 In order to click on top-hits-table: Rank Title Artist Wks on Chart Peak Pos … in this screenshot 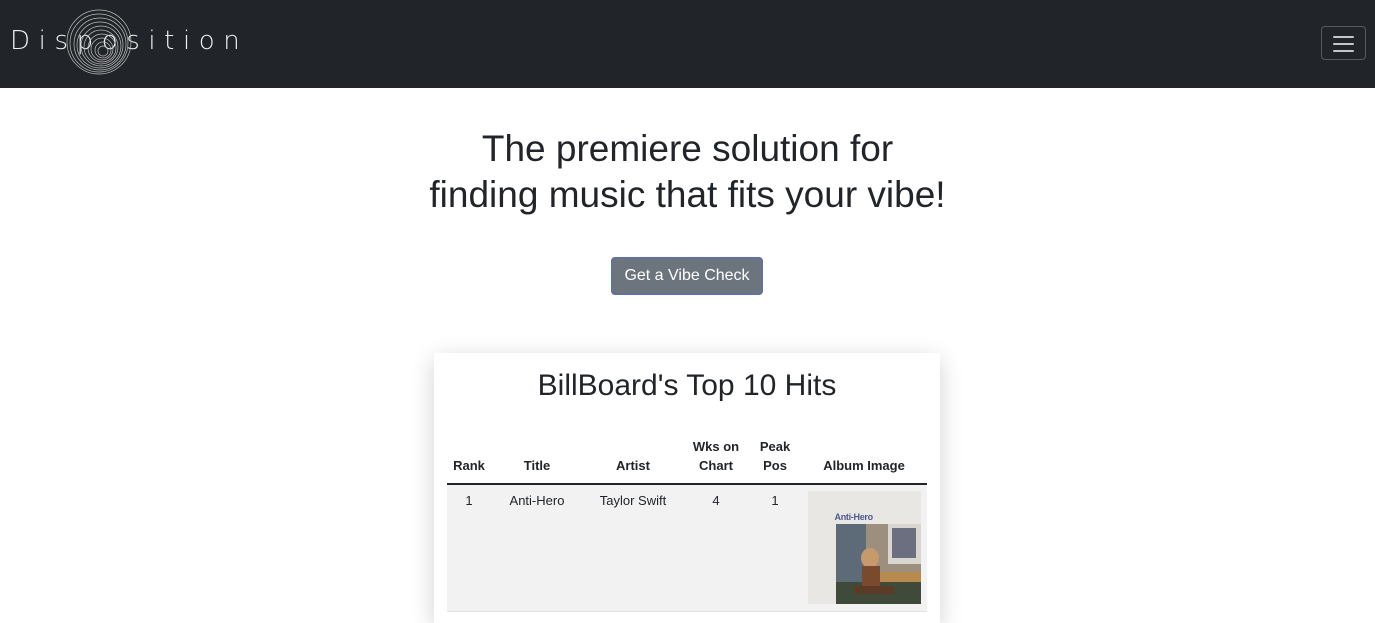, I will do `click(687, 521)`.